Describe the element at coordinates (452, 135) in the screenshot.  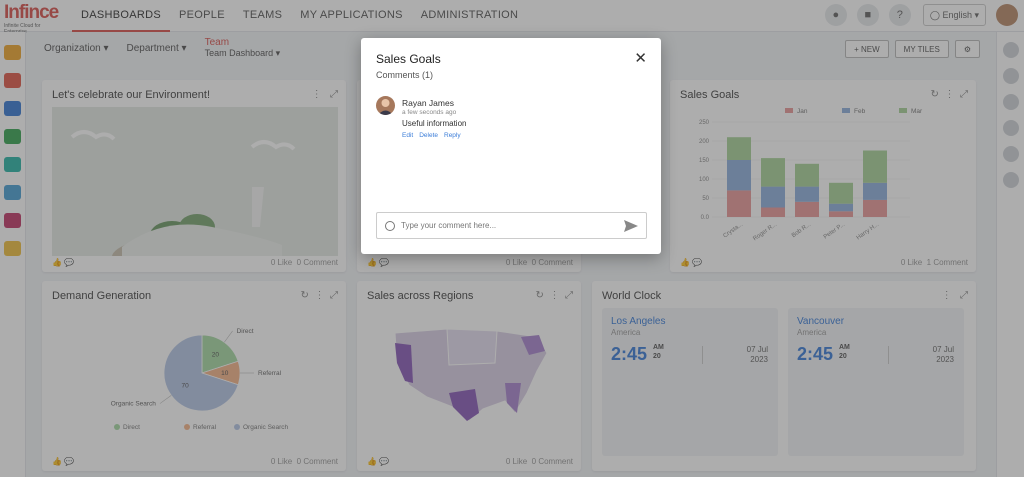
I see `reply-link: Reply` at that location.